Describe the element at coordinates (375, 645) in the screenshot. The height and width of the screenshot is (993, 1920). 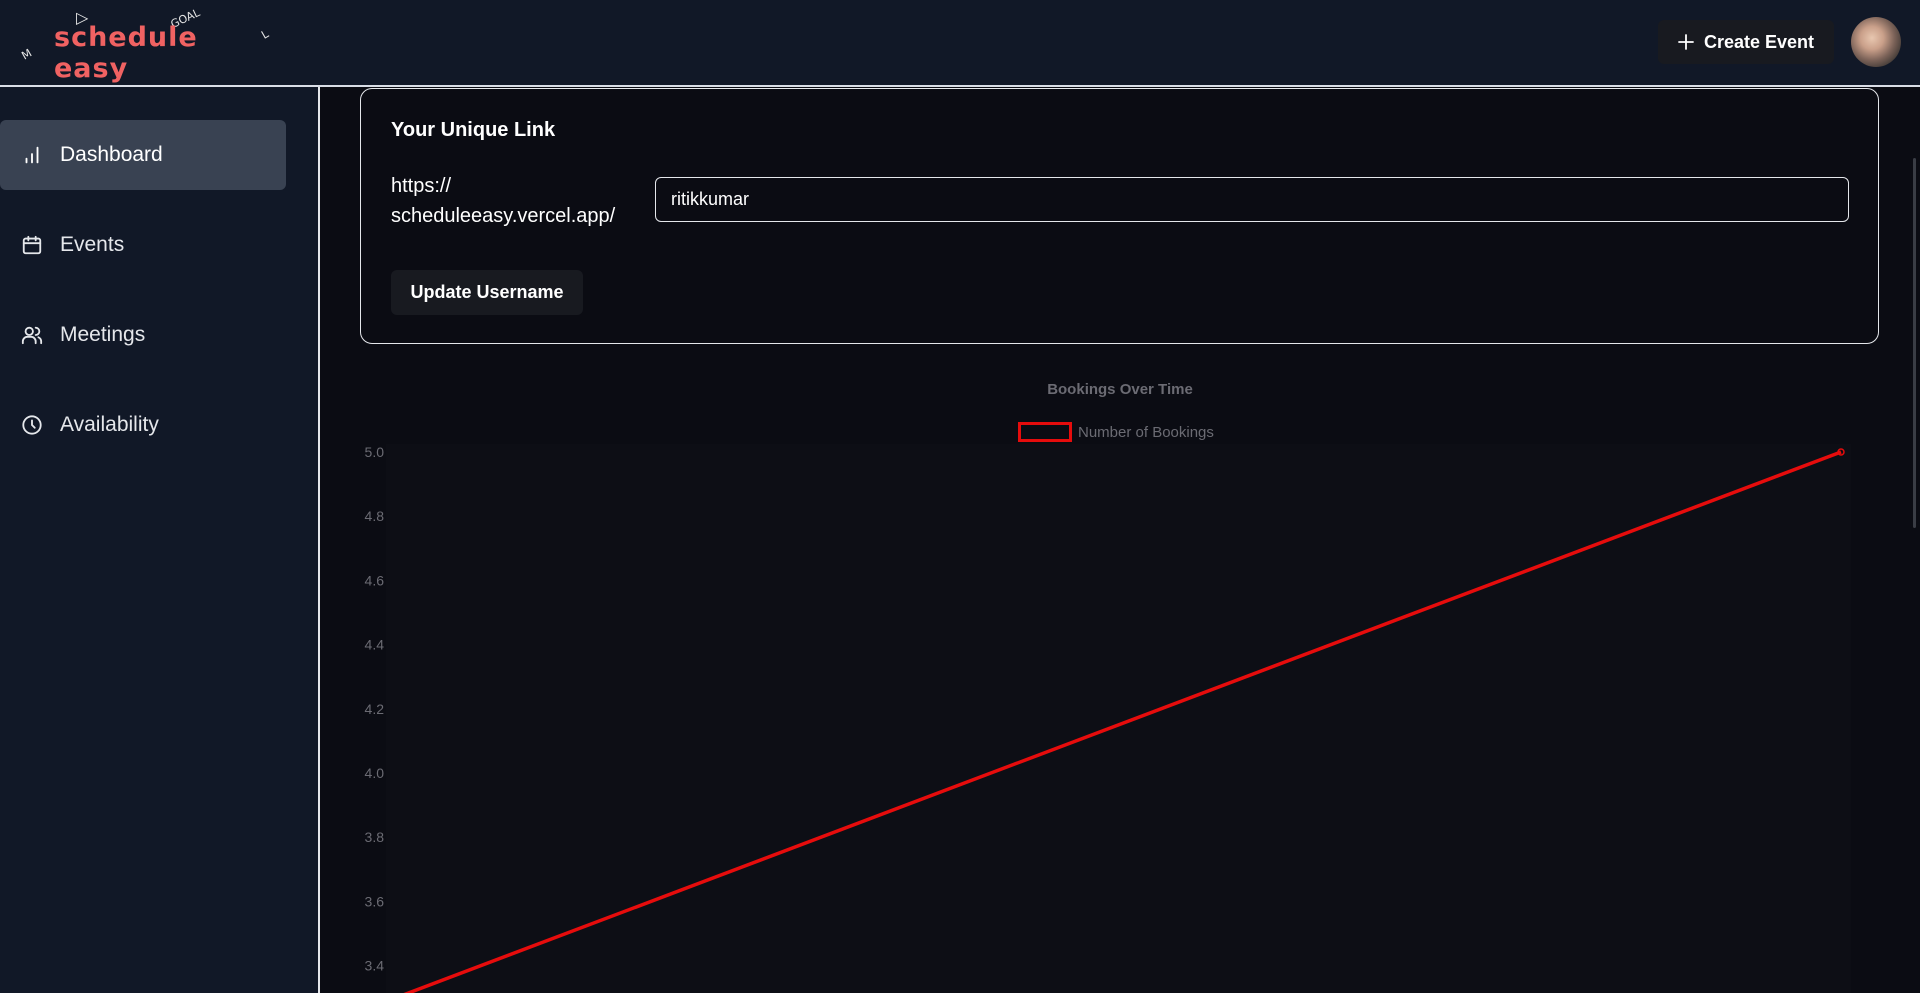
I see `y-tick-label: 4.4` at that location.